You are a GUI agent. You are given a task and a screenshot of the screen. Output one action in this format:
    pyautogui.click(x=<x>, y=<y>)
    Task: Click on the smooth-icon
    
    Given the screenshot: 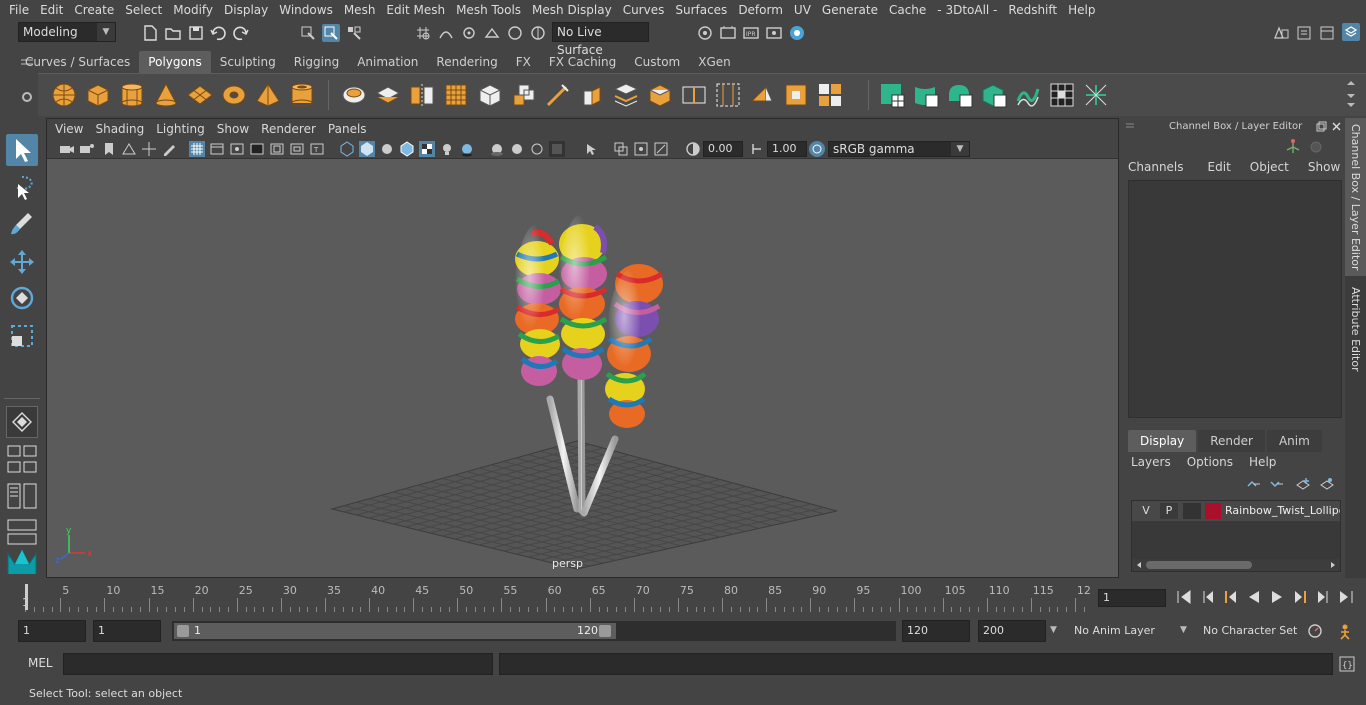 What is the action you would take?
    pyautogui.click(x=456, y=95)
    